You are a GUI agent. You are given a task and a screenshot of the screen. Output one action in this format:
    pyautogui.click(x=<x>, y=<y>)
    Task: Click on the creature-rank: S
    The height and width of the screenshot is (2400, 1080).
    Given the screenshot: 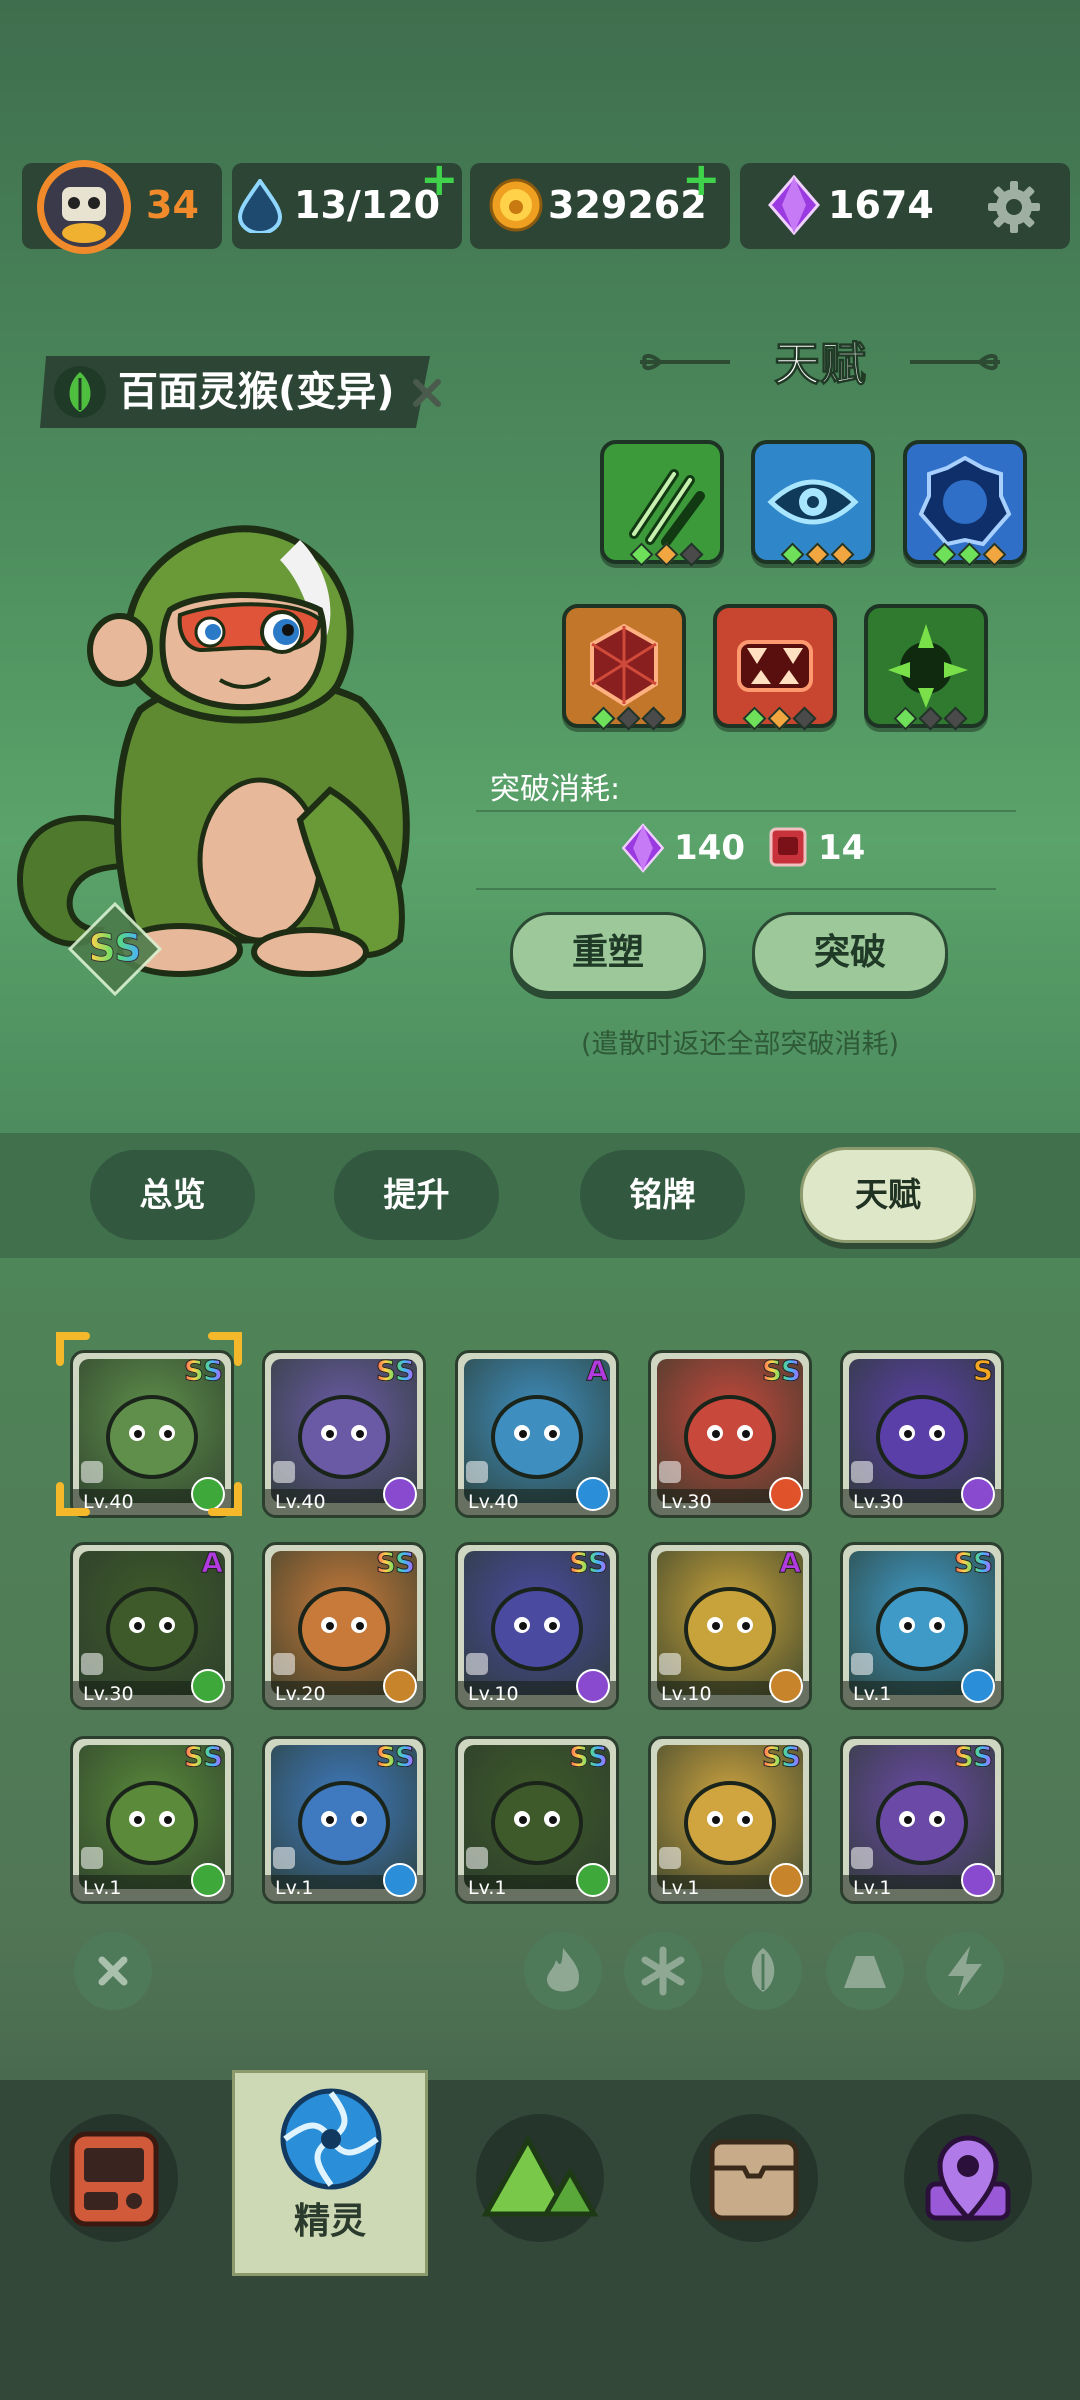 What is the action you would take?
    pyautogui.click(x=982, y=1370)
    